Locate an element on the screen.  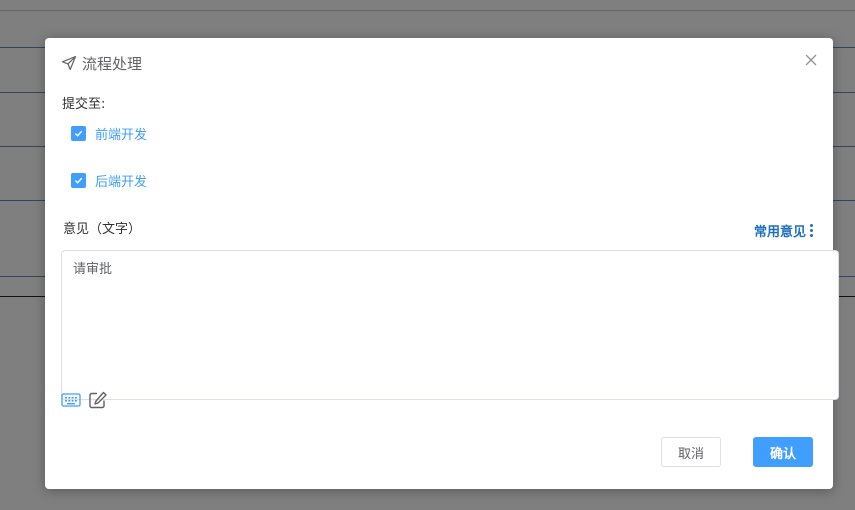
recipient-checkbox-frontend: 前端开发 is located at coordinates (109, 133).